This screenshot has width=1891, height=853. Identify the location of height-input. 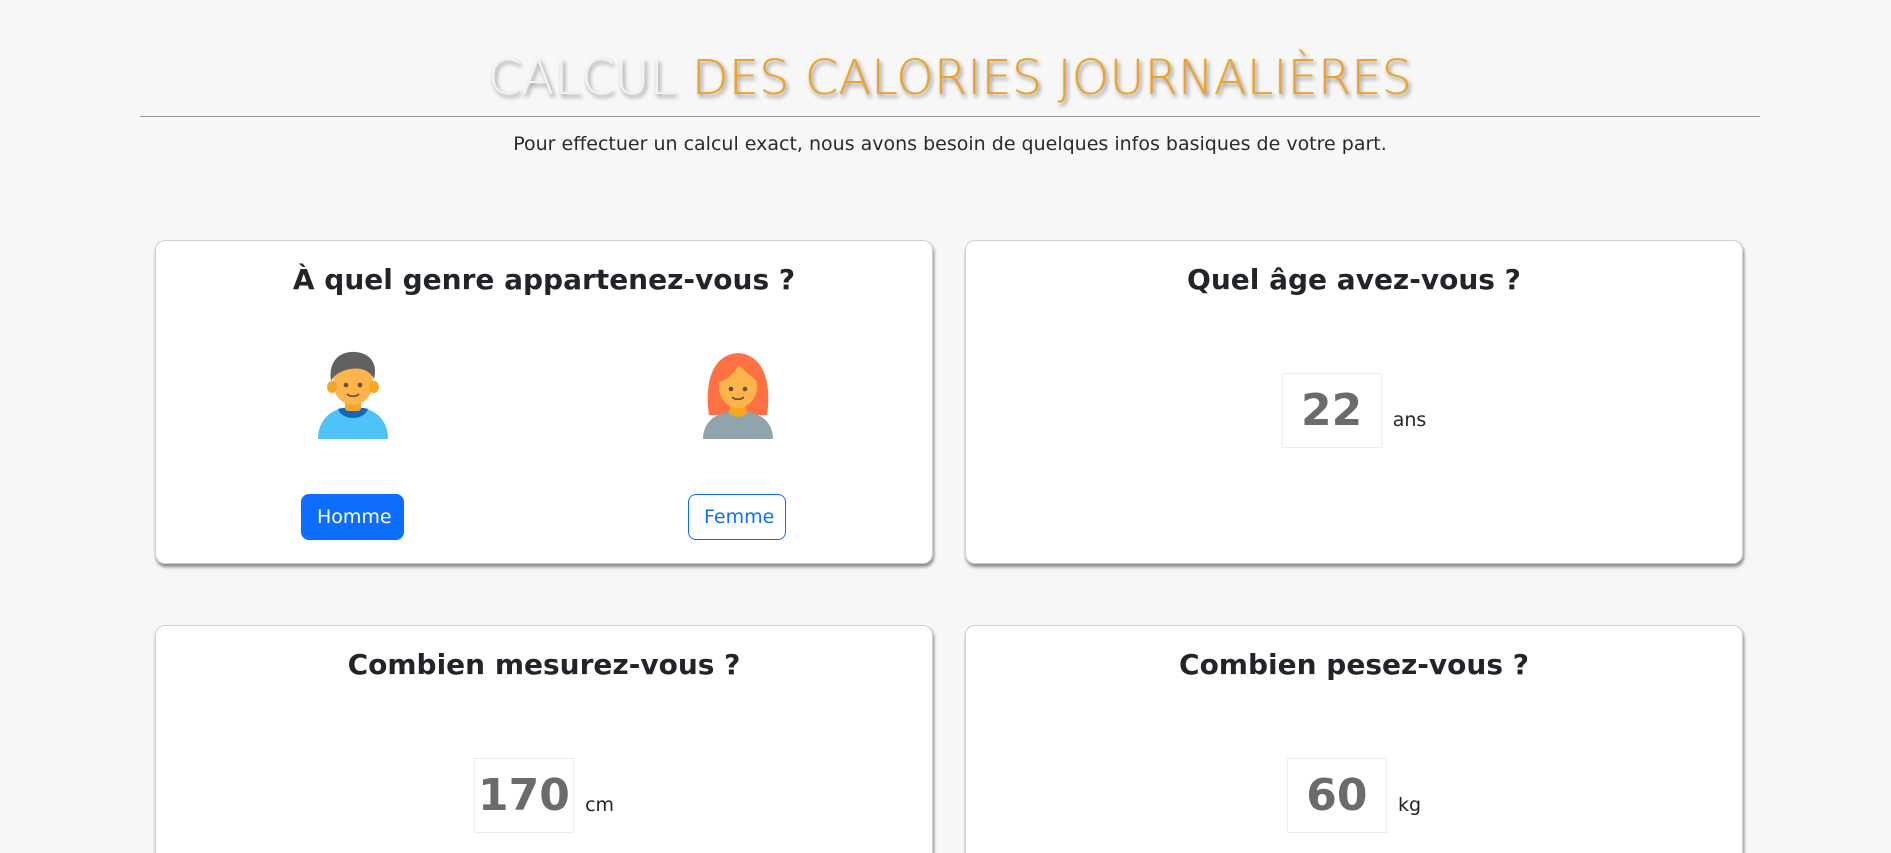
(523, 795).